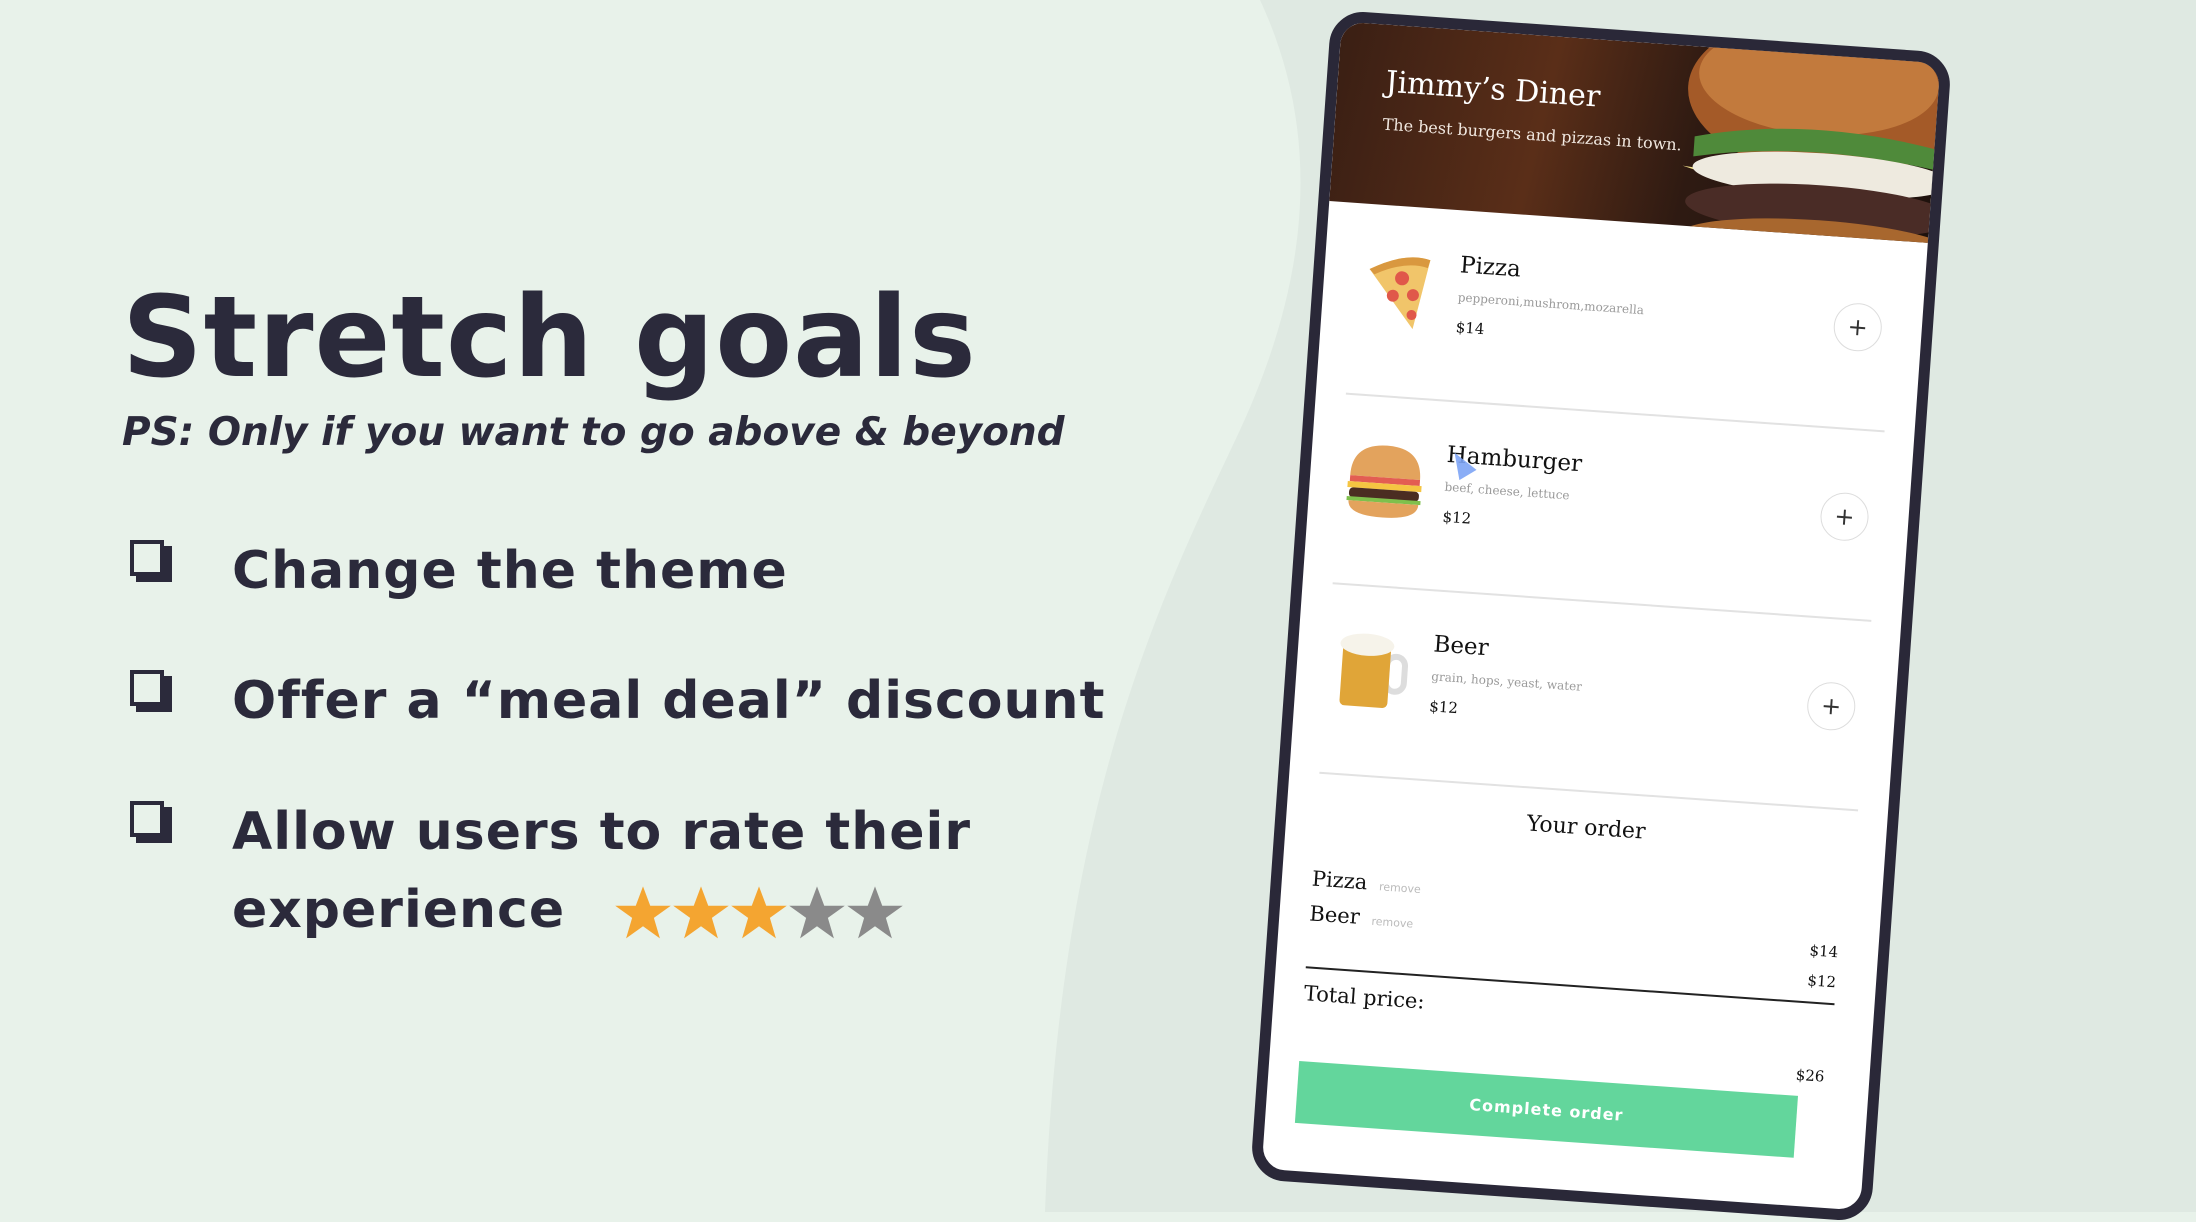 The width and height of the screenshot is (2196, 1222). Describe the element at coordinates (1400, 293) in the screenshot. I see `pizza-icon` at that location.